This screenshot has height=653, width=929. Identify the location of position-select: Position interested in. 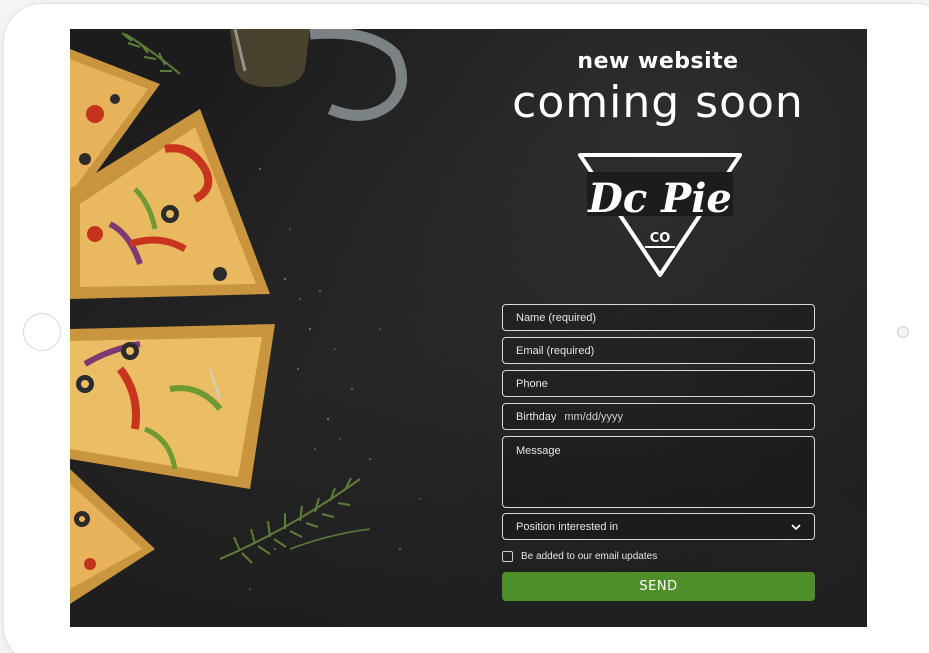
(658, 526).